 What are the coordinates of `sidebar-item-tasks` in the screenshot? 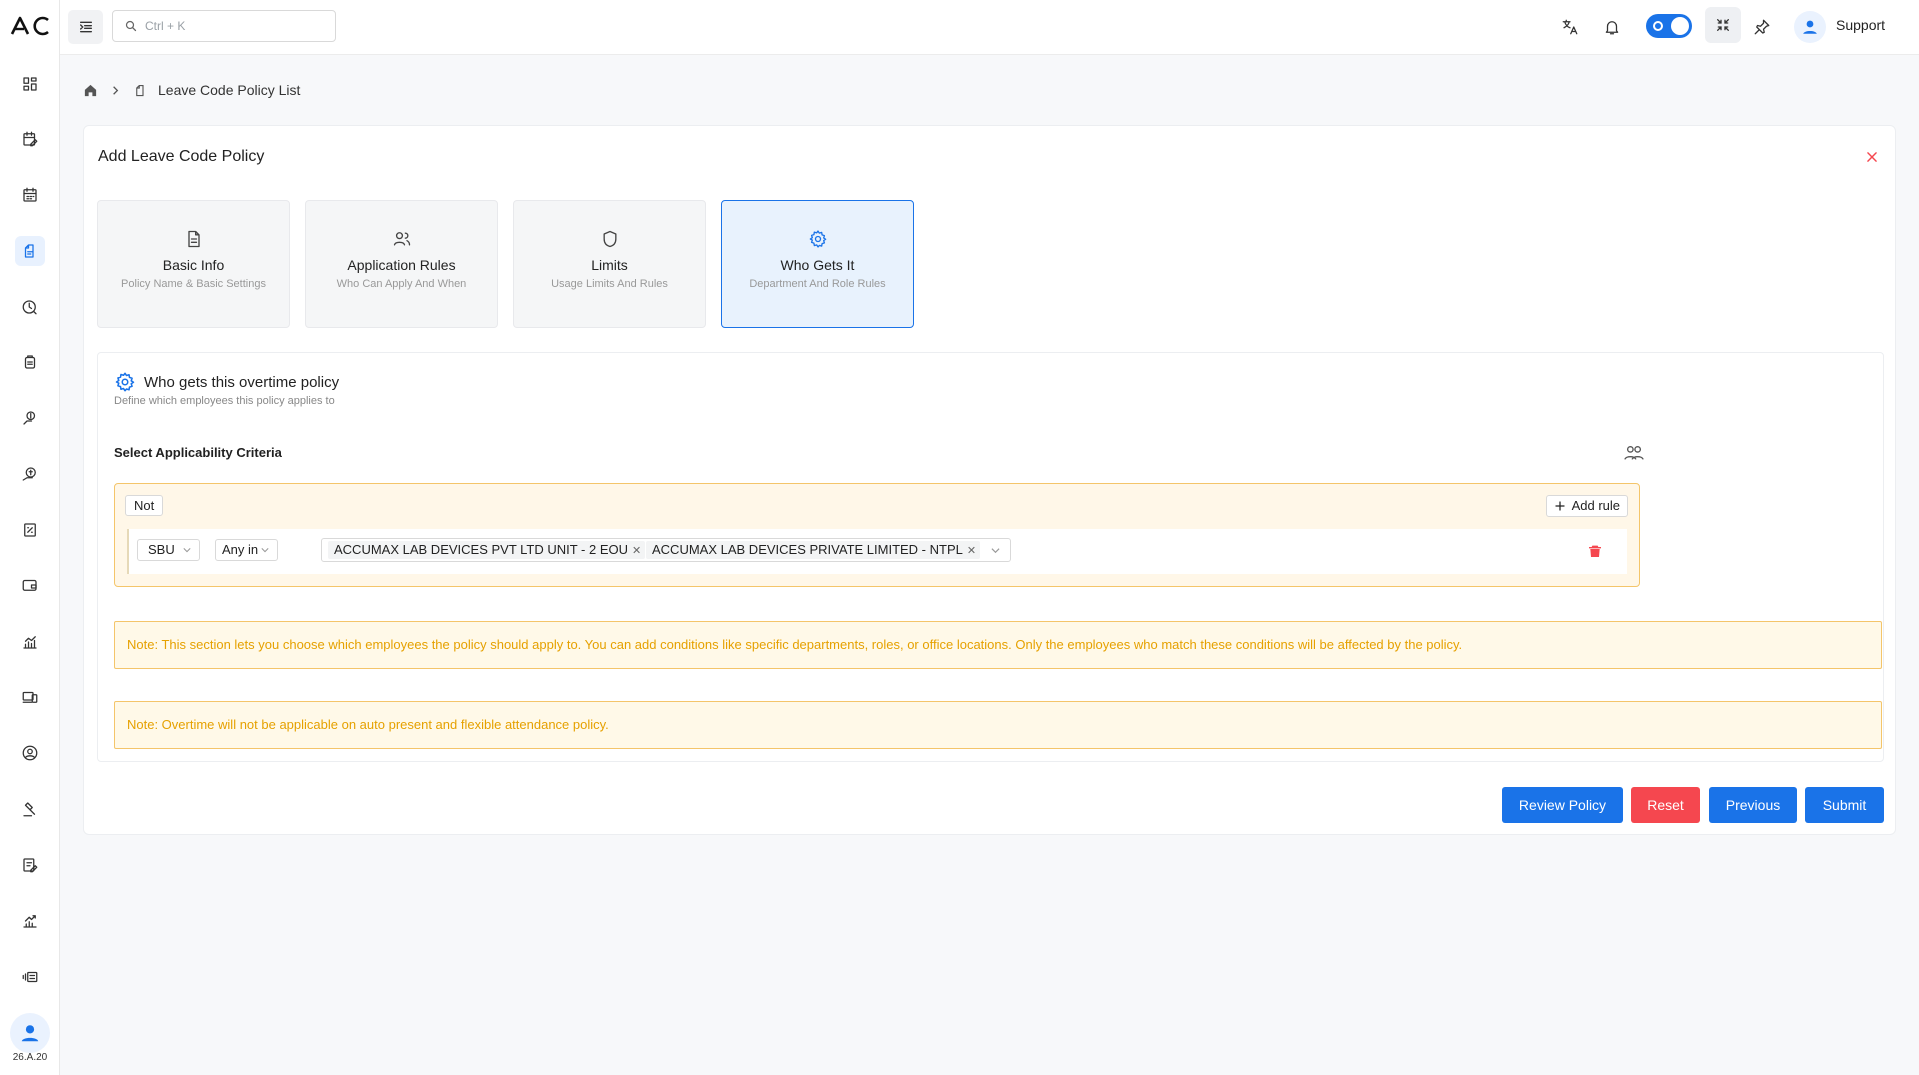 It's located at (30, 139).